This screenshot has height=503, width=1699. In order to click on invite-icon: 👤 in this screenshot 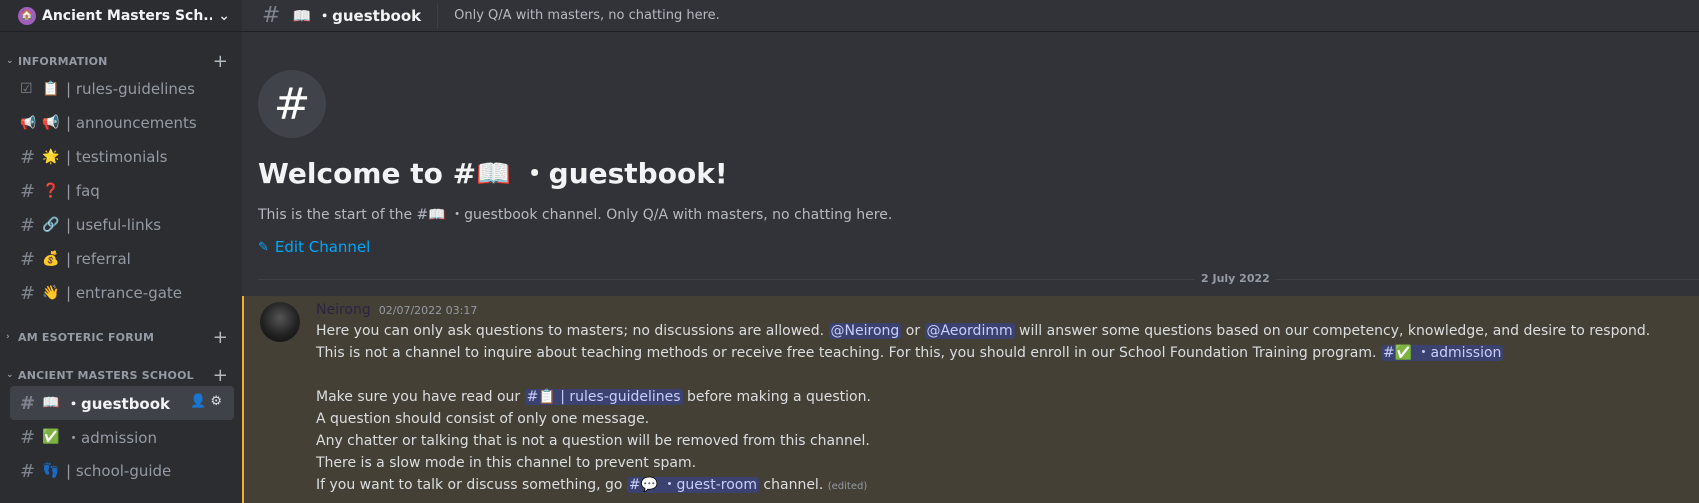, I will do `click(200, 401)`.